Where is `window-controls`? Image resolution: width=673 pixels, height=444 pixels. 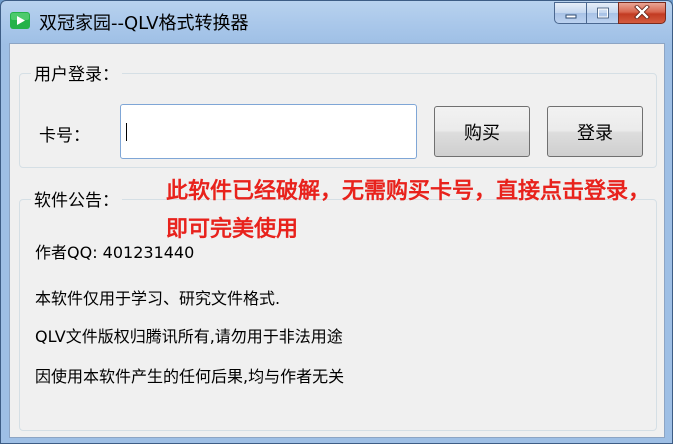 window-controls is located at coordinates (610, 14).